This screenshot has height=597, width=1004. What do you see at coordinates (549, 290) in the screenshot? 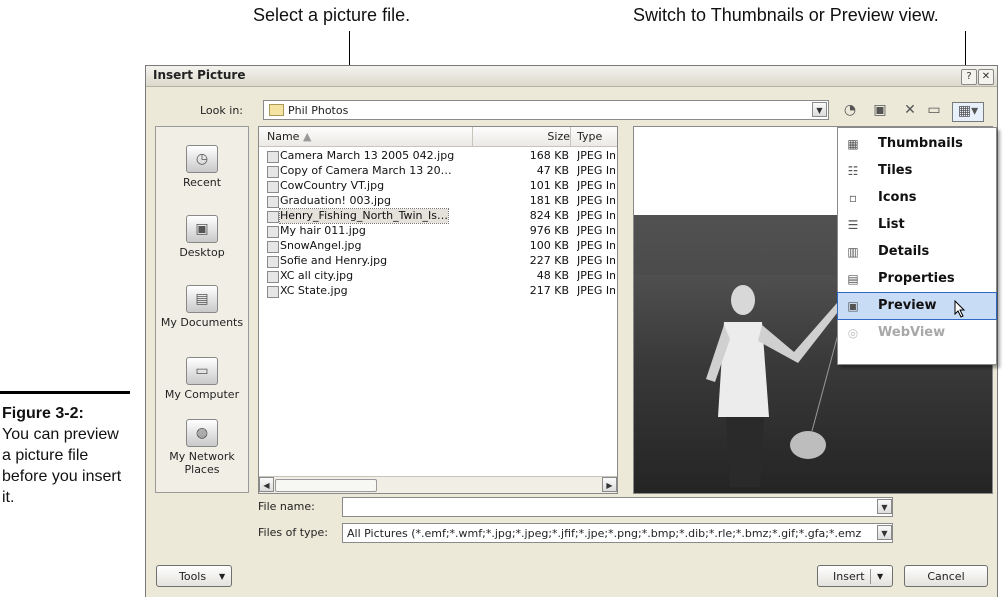
I see `file-size: 217 KB` at bounding box center [549, 290].